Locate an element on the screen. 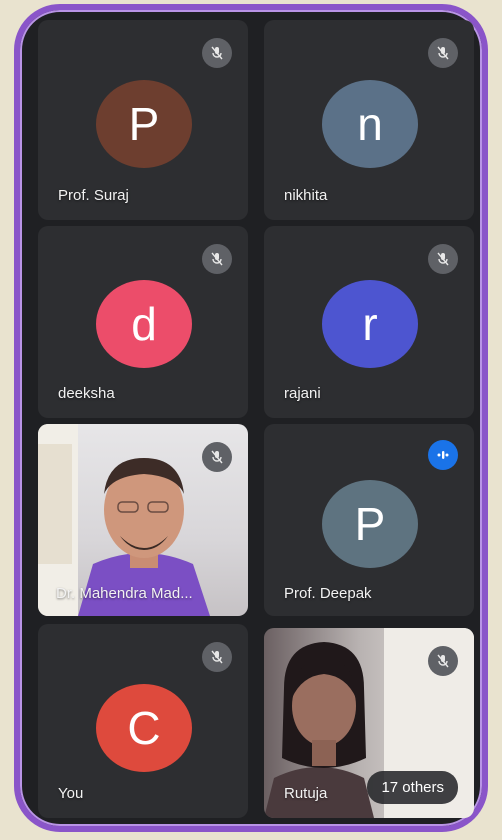 The width and height of the screenshot is (502, 840). participant-name: Prof. Deepak is located at coordinates (328, 593).